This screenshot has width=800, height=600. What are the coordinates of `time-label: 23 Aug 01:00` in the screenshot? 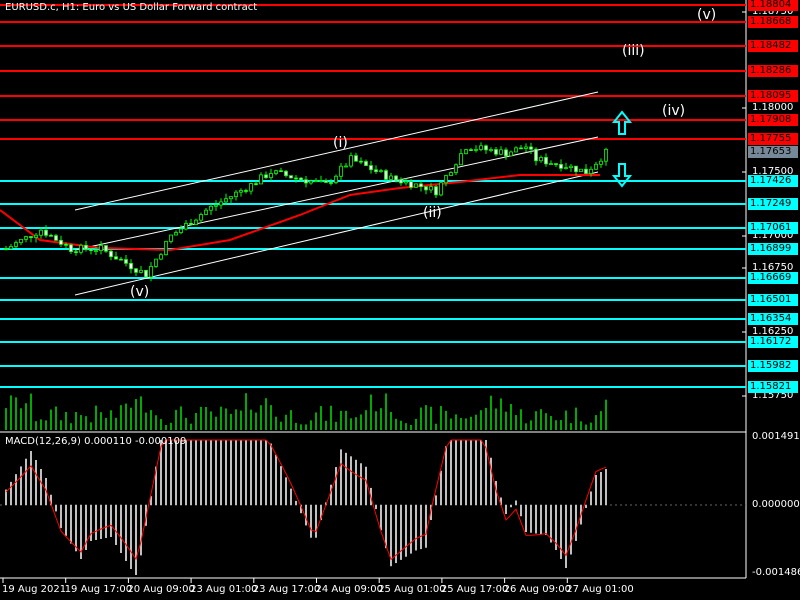 It's located at (224, 589).